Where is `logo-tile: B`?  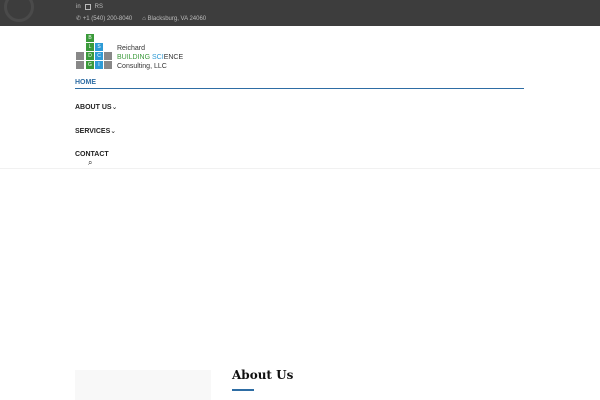 logo-tile: B is located at coordinates (90, 38).